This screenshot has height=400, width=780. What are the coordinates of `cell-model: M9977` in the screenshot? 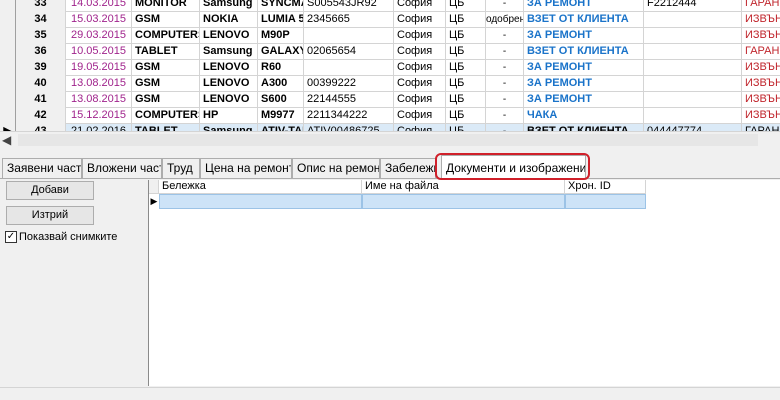 It's located at (281, 116).